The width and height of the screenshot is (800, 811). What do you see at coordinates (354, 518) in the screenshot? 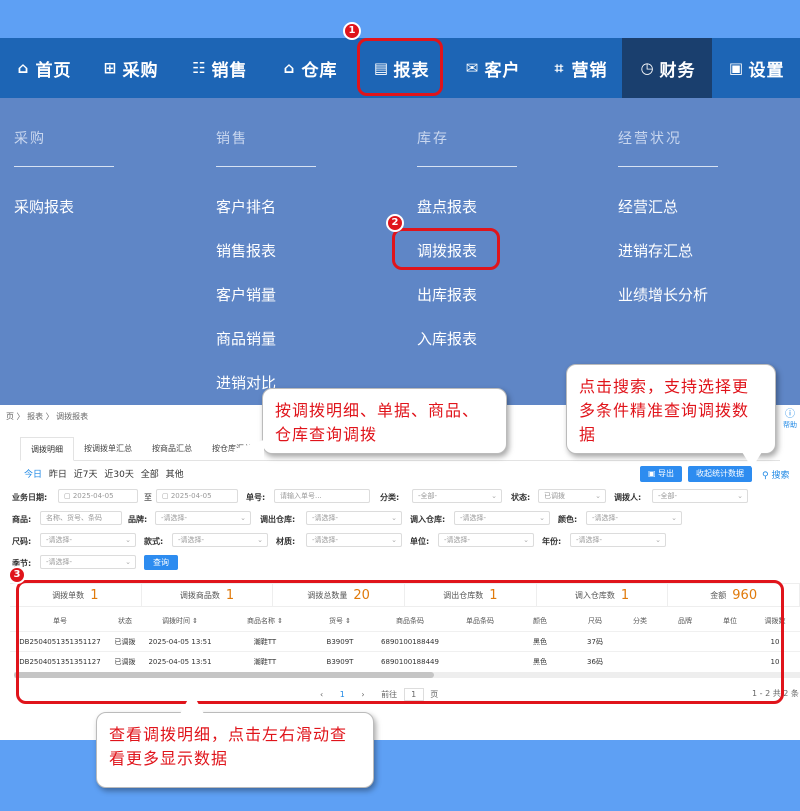
I see `out-warehouse-select: -请选择- ⌄` at bounding box center [354, 518].